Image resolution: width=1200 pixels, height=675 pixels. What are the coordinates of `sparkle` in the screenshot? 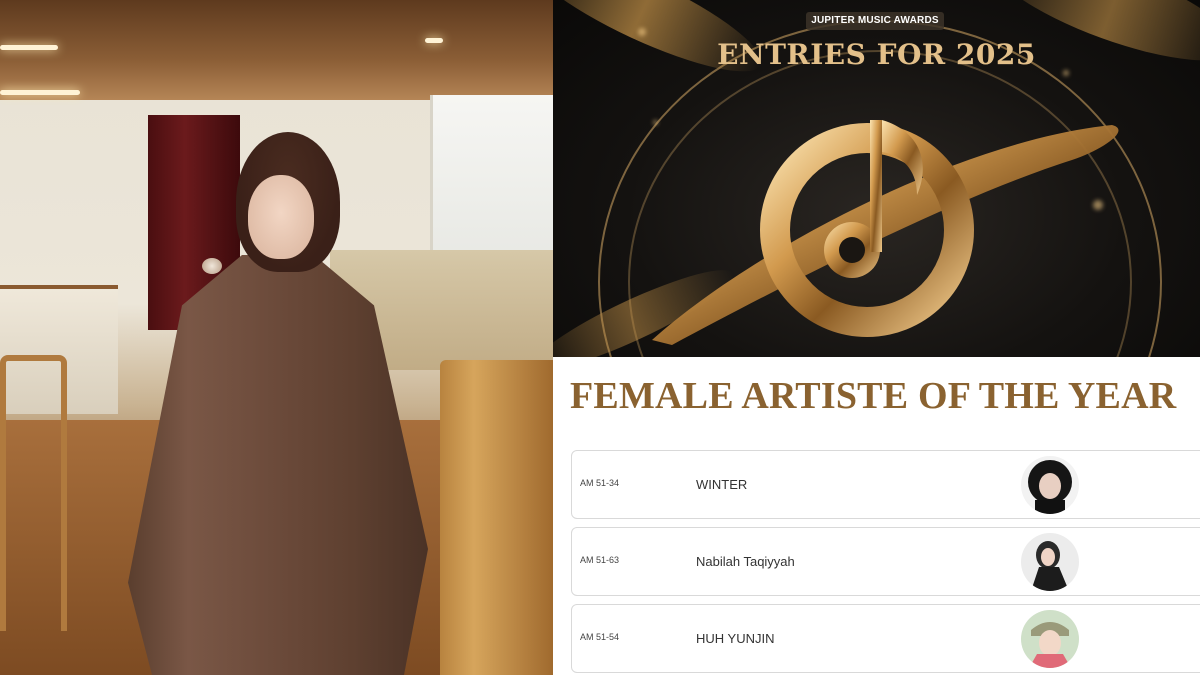 It's located at (642, 32).